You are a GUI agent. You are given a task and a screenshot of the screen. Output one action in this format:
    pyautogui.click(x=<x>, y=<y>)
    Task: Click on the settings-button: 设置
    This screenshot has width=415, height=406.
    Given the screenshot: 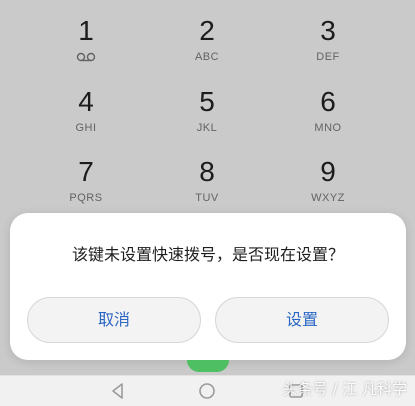 What is the action you would take?
    pyautogui.click(x=302, y=320)
    